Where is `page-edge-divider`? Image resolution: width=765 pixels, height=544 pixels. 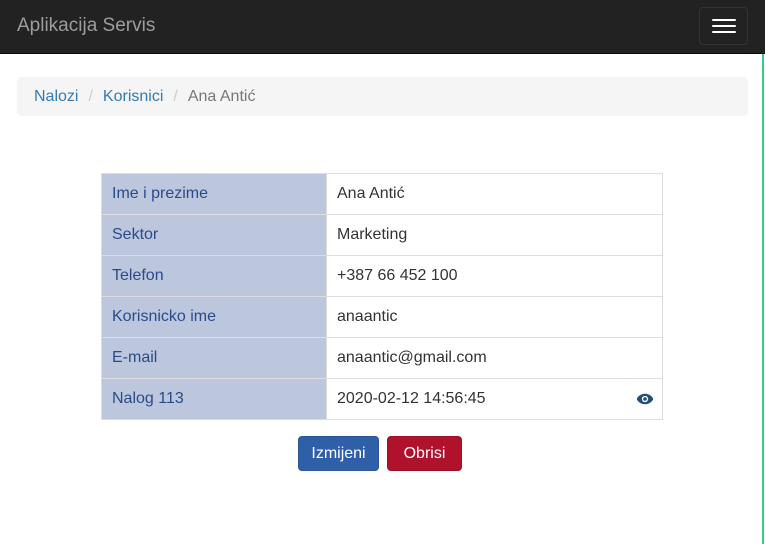
page-edge-divider is located at coordinates (763, 299).